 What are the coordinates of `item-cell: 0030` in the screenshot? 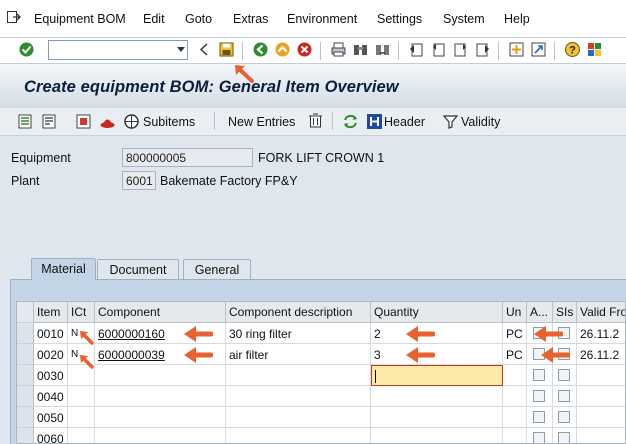 It's located at (51, 375).